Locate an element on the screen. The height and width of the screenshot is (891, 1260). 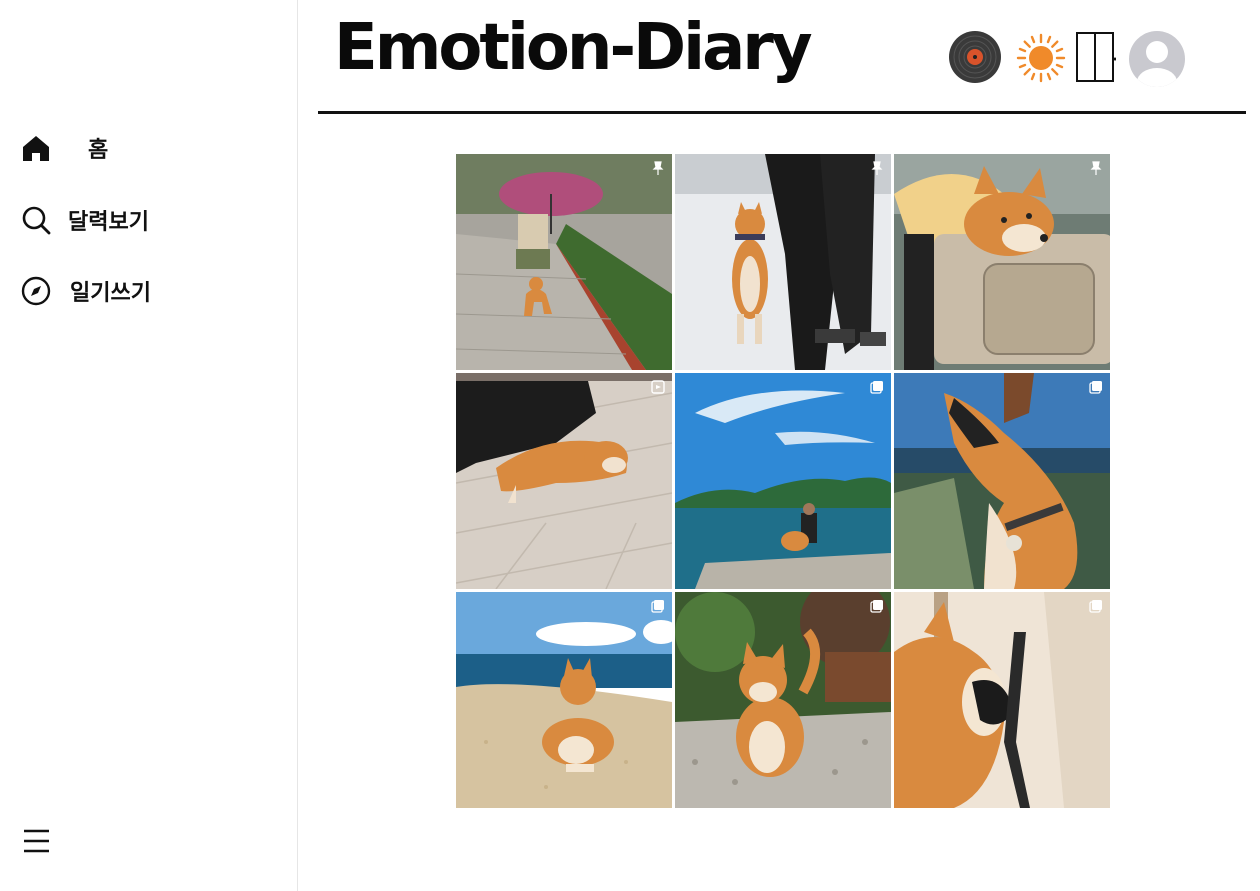
avatar-icon is located at coordinates (1157, 59).